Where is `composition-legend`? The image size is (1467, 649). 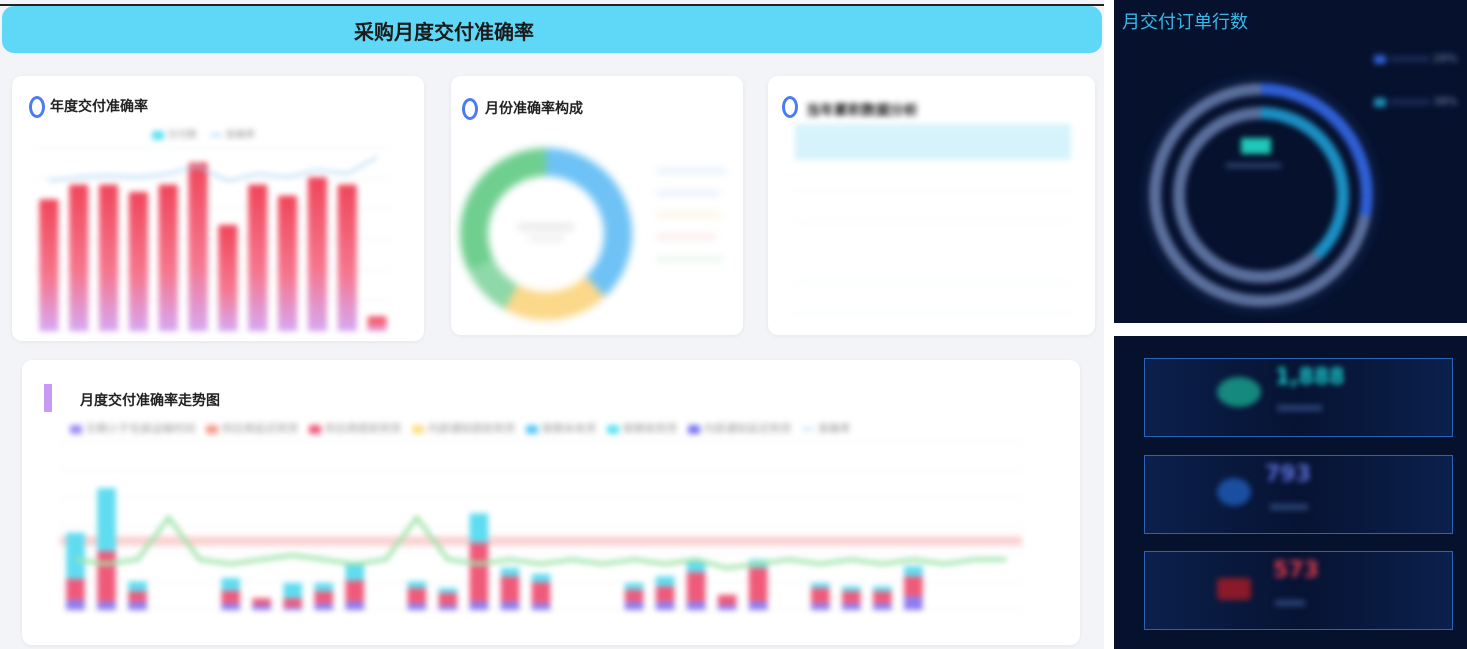
composition-legend is located at coordinates (696, 220).